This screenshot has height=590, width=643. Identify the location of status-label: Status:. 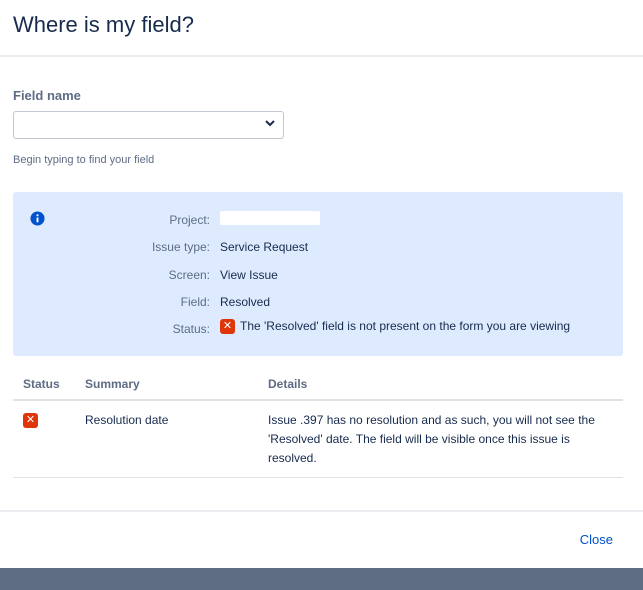
(191, 329).